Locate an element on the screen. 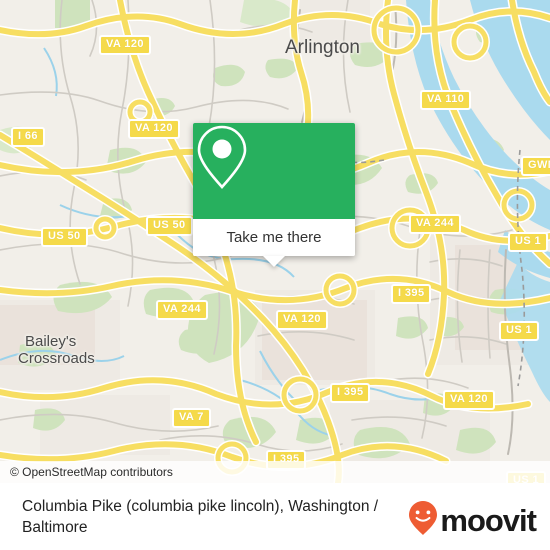 The height and width of the screenshot is (550, 550). map-attribution-bar: © OpenStreetMap contributors is located at coordinates (275, 472).